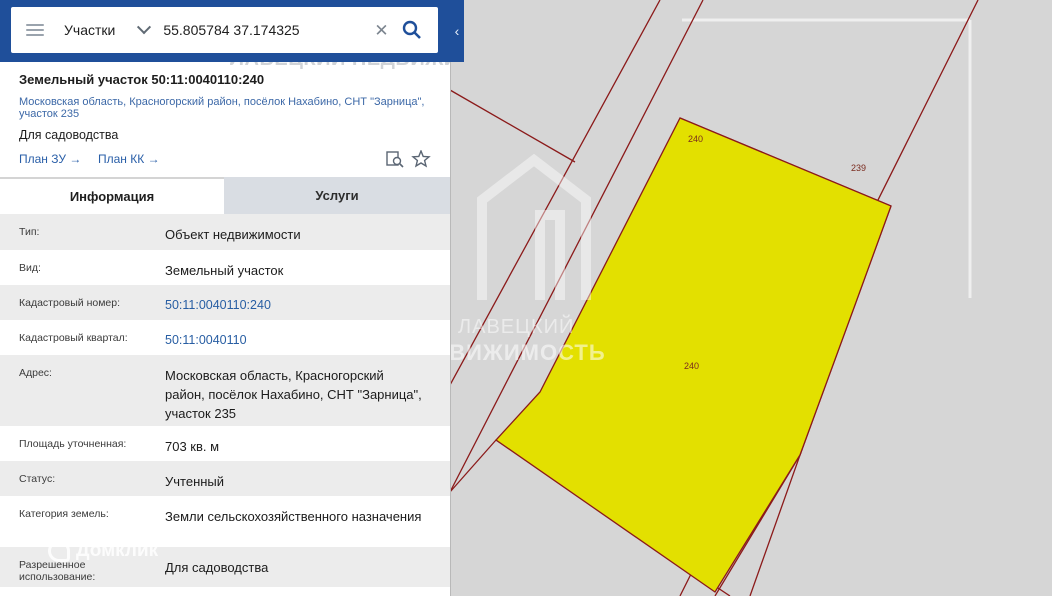 The image size is (1052, 596). I want to click on info-value: Для садоводства, so click(217, 567).